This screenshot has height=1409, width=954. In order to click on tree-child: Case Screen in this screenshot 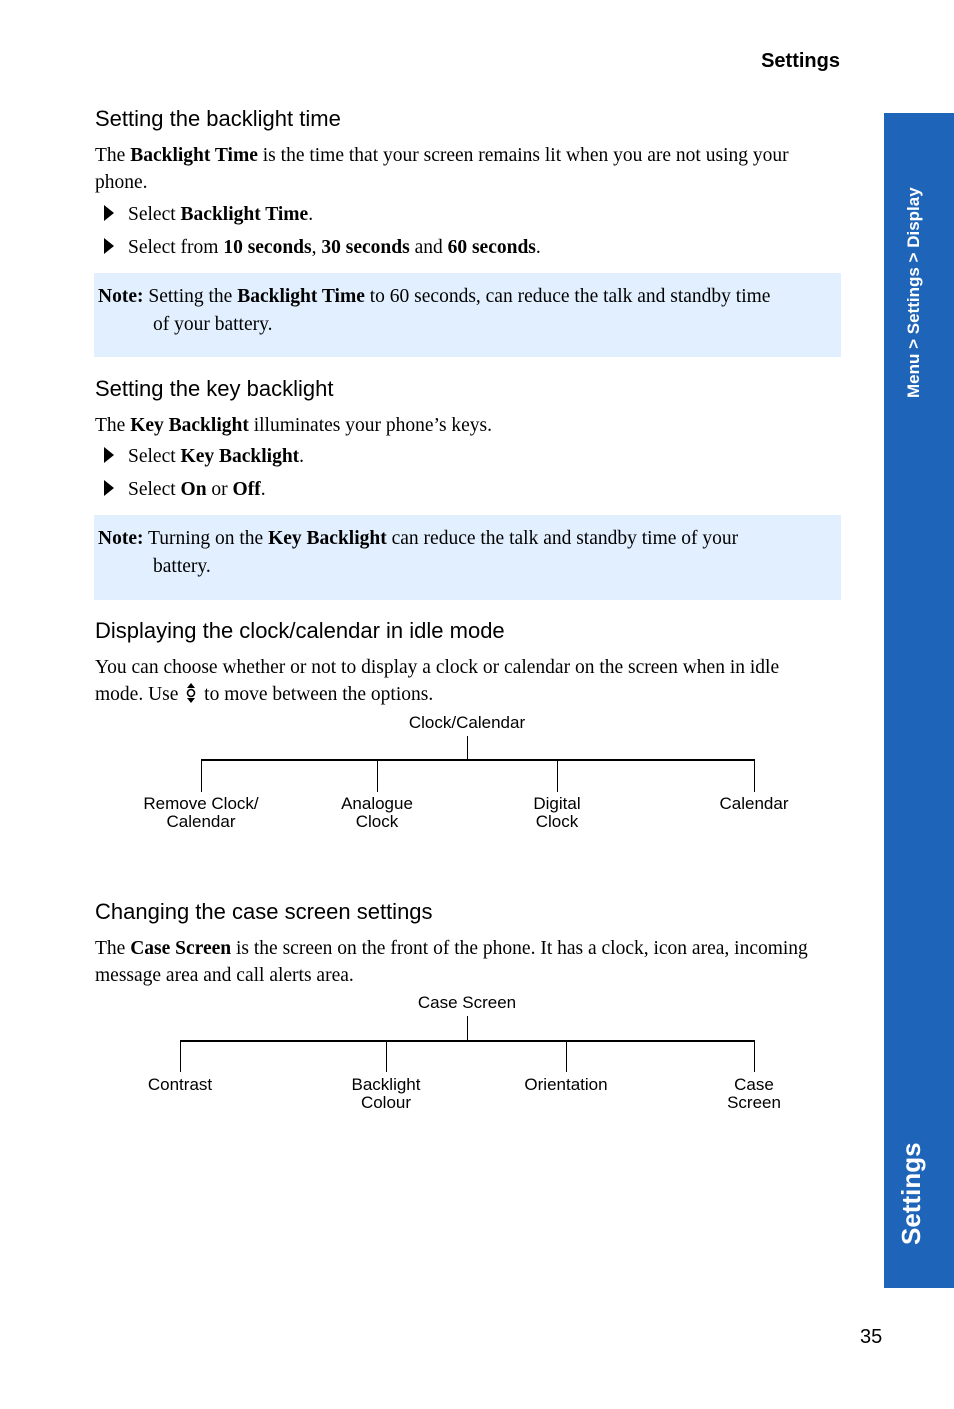, I will do `click(754, 1093)`.